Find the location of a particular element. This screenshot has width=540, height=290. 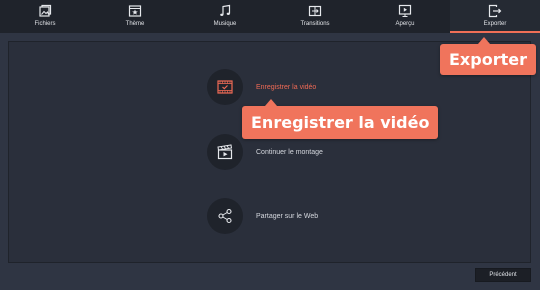

share-web-label: Partager sur le Web is located at coordinates (287, 216).